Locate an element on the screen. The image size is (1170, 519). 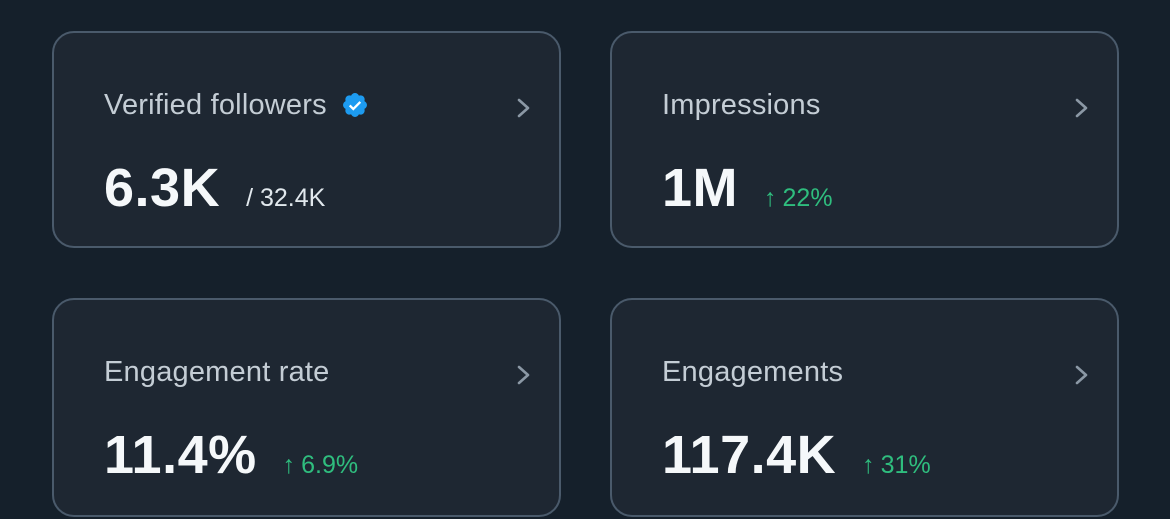
card-label-row: Verified followers is located at coordinates (236, 105).